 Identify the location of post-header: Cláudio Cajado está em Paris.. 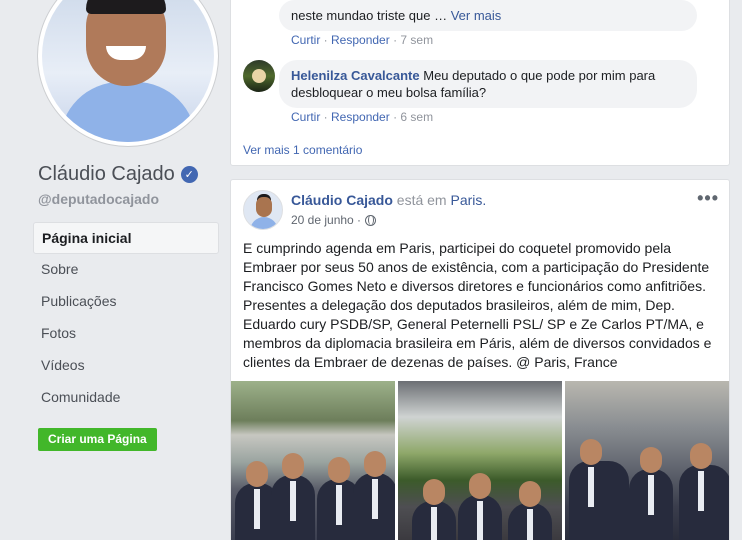
(388, 200).